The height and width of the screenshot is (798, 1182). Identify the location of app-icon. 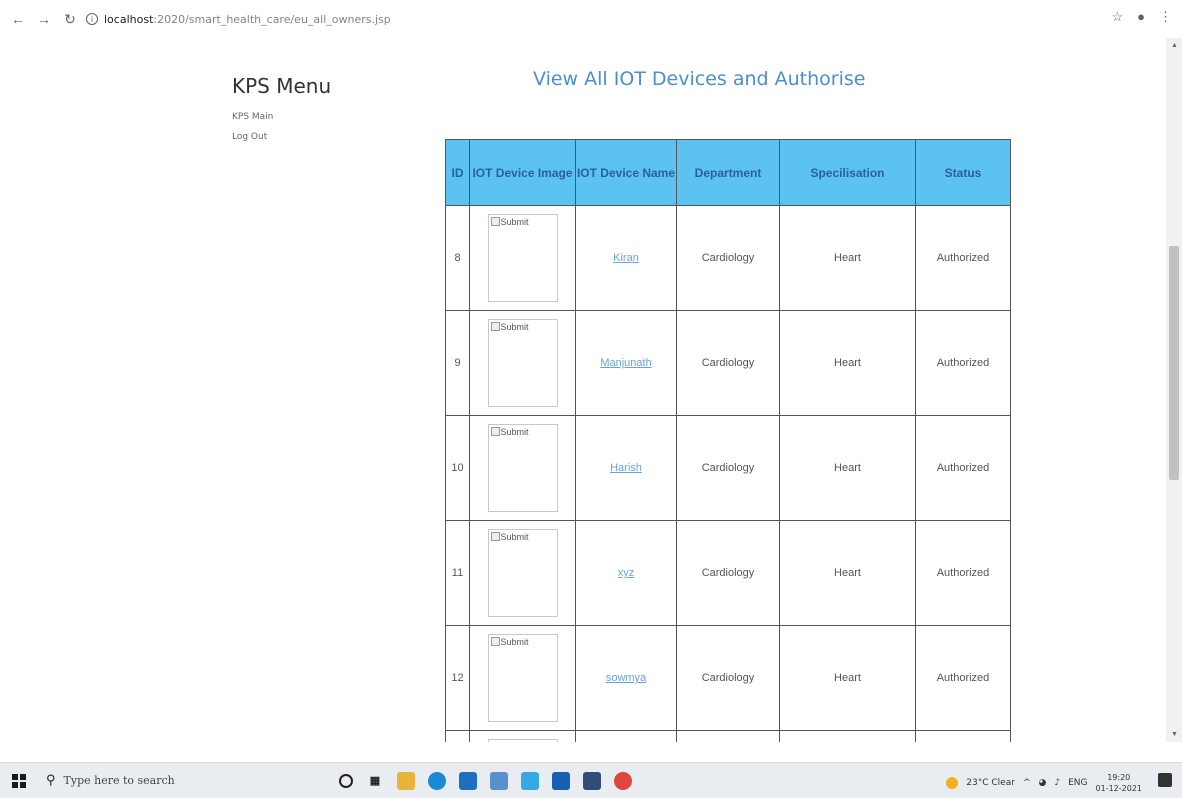
(530, 780).